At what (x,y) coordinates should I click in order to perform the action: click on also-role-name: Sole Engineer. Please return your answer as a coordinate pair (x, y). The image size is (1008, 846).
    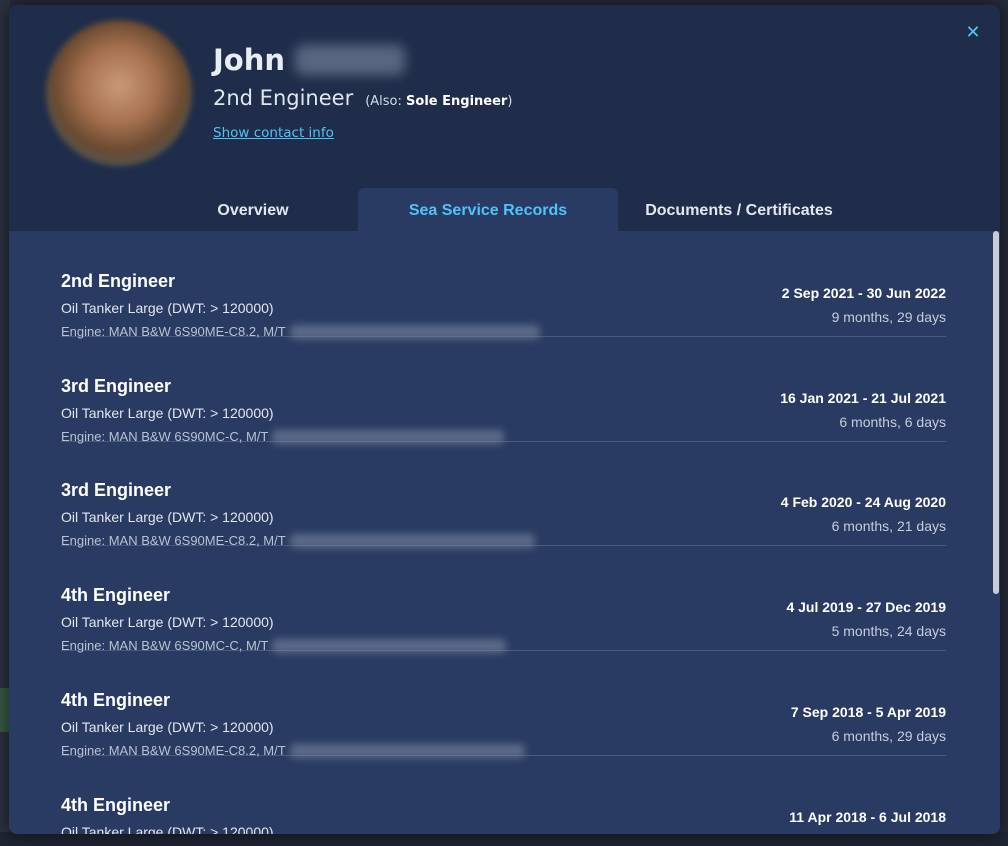
    Looking at the image, I should click on (457, 101).